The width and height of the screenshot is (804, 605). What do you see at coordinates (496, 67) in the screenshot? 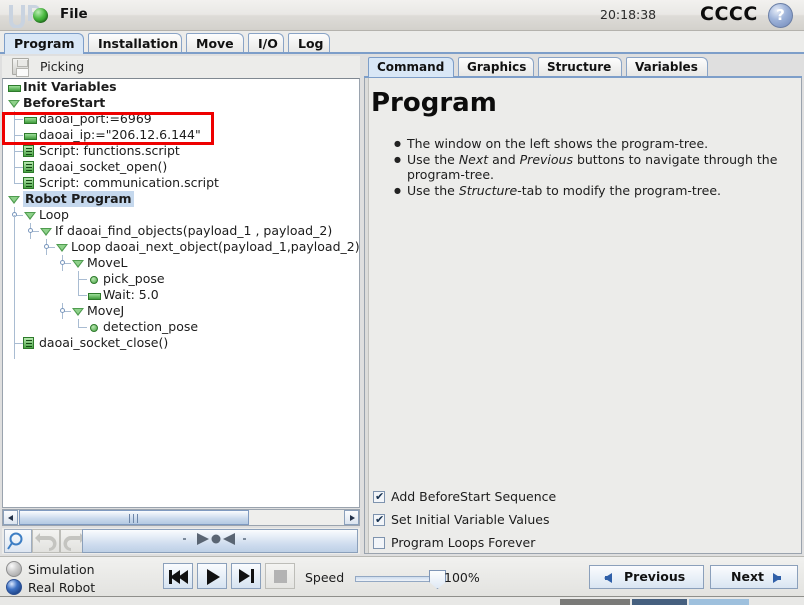
I see `tab-graphics: Graphics` at bounding box center [496, 67].